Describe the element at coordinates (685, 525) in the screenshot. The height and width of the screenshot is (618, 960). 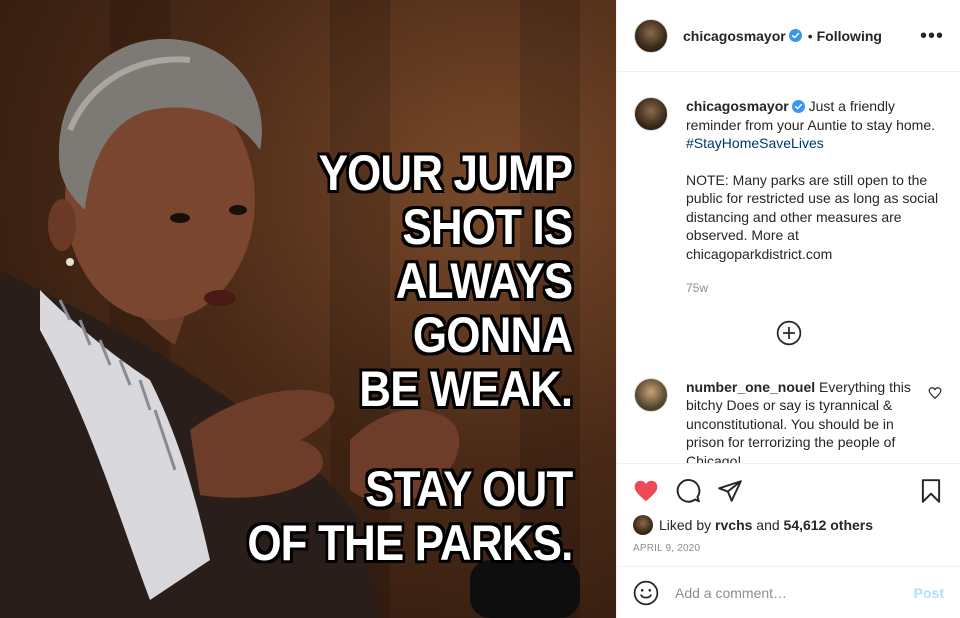
I see `likes-prefix: Liked by` at that location.